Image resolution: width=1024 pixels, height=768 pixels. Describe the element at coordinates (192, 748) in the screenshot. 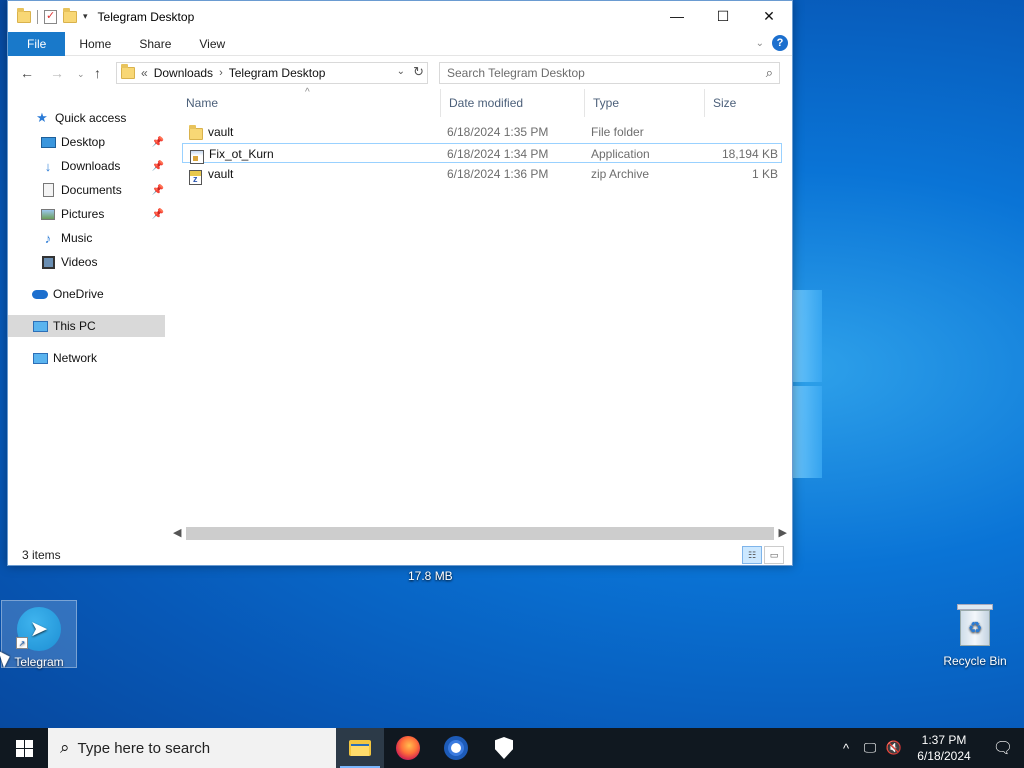

I see `taskbar-search-box: ⌕ Type here to search` at that location.